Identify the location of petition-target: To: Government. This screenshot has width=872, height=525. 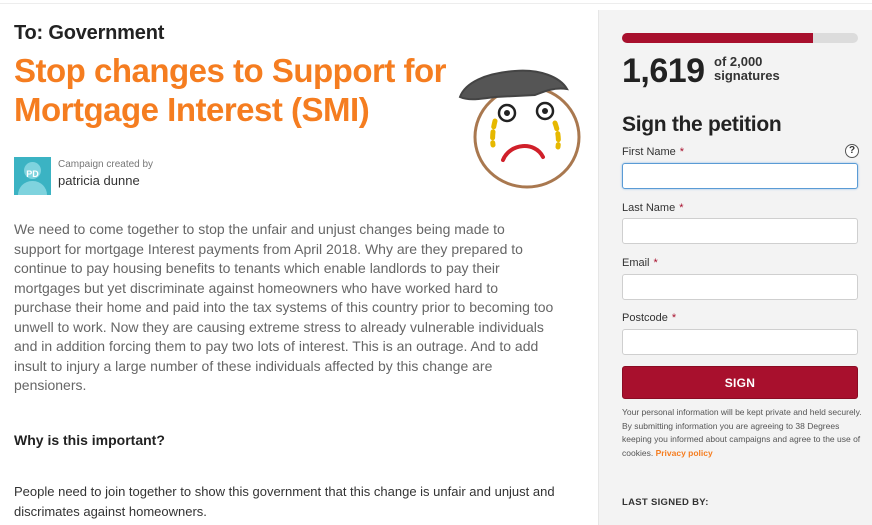
(89, 33).